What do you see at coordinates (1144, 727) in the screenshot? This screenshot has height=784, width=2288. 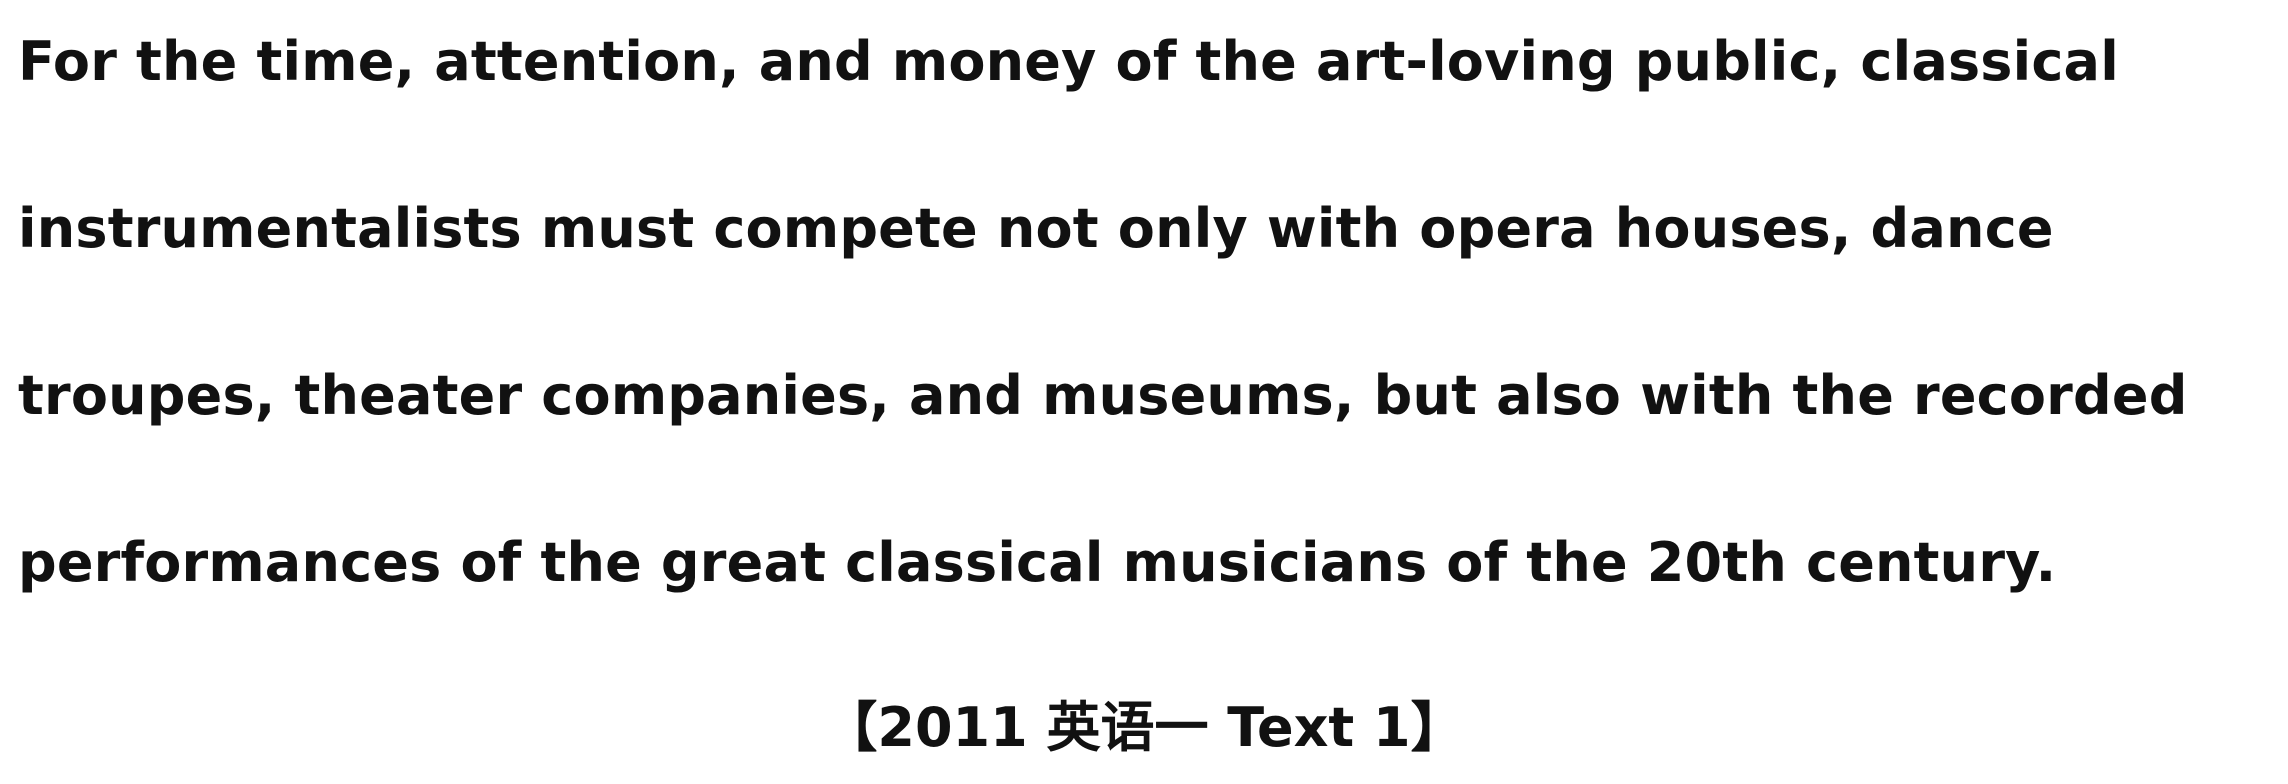 I see `source-citation: 【2011 英语一 Text 1】` at bounding box center [1144, 727].